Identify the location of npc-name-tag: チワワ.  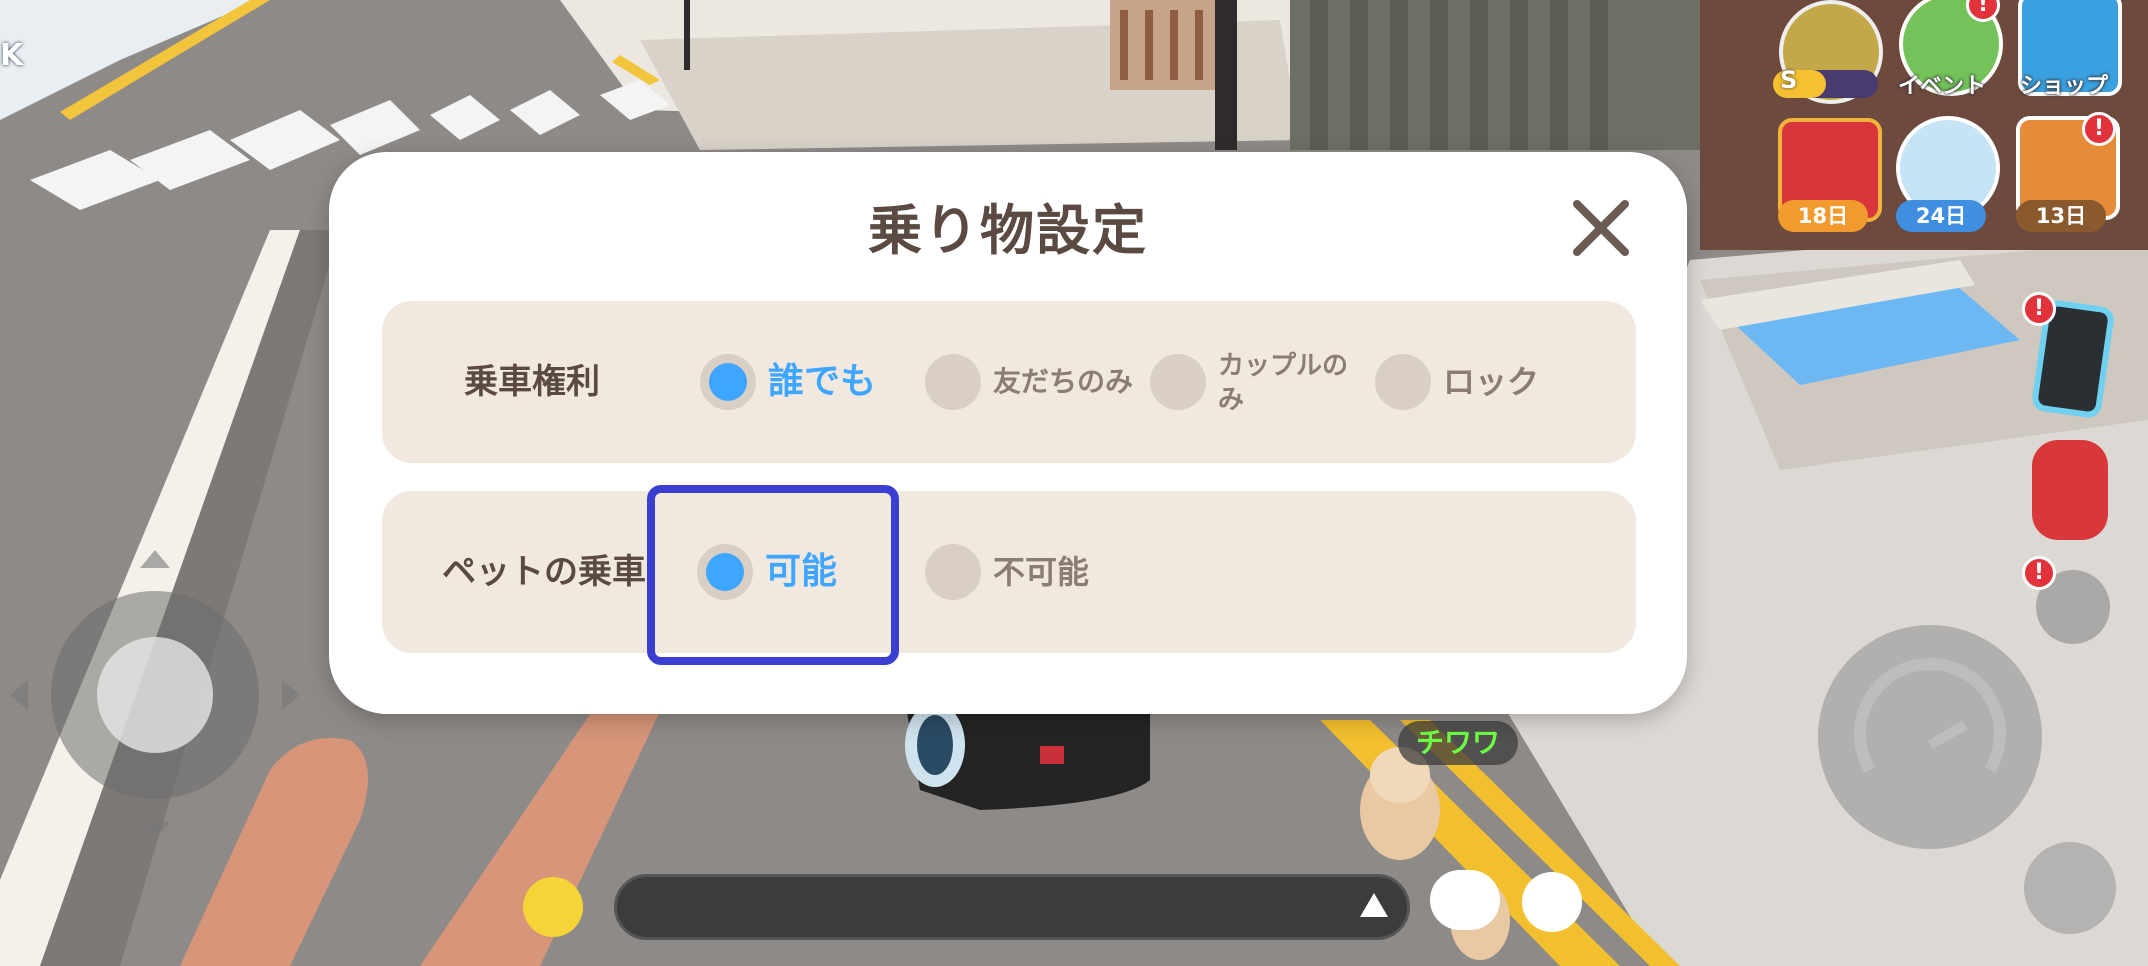
(1458, 743).